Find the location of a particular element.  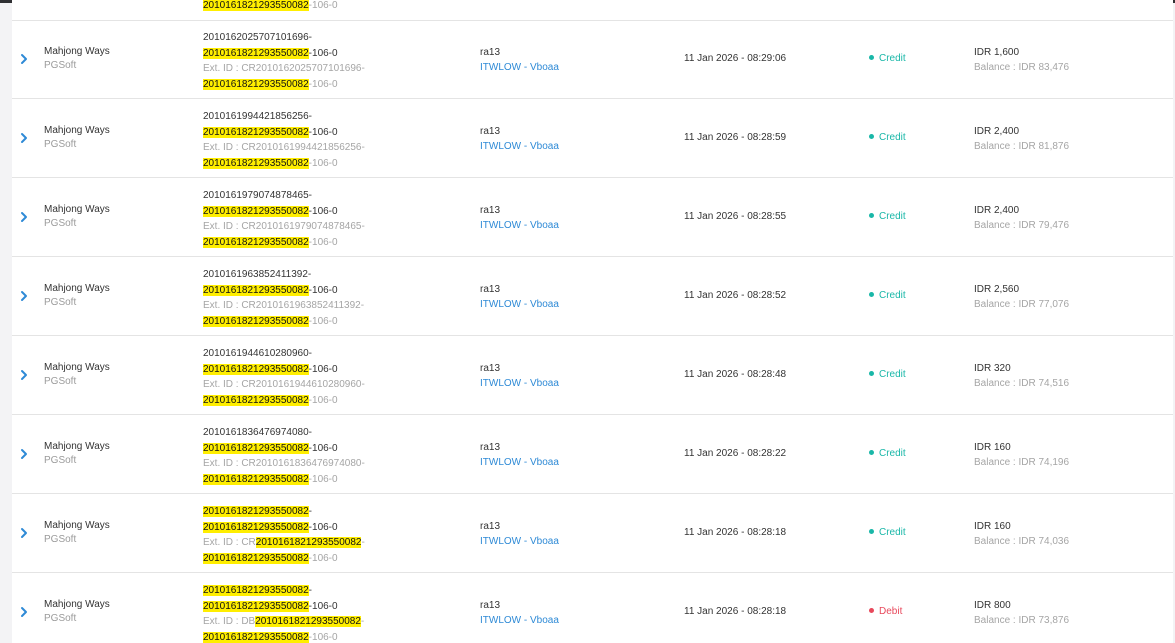

amount-cell: IDR 320 Balance : IDR 74,516 is located at coordinates (1021, 376).